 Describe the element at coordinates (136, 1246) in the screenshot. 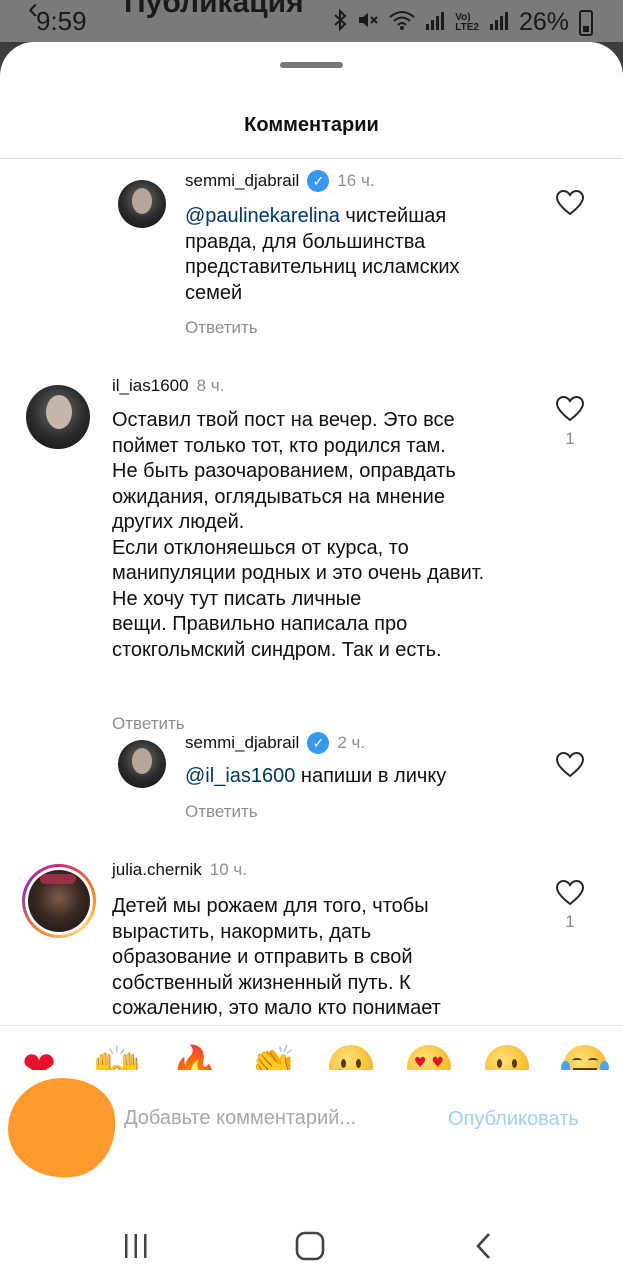

I see `recent-apps-icon` at that location.